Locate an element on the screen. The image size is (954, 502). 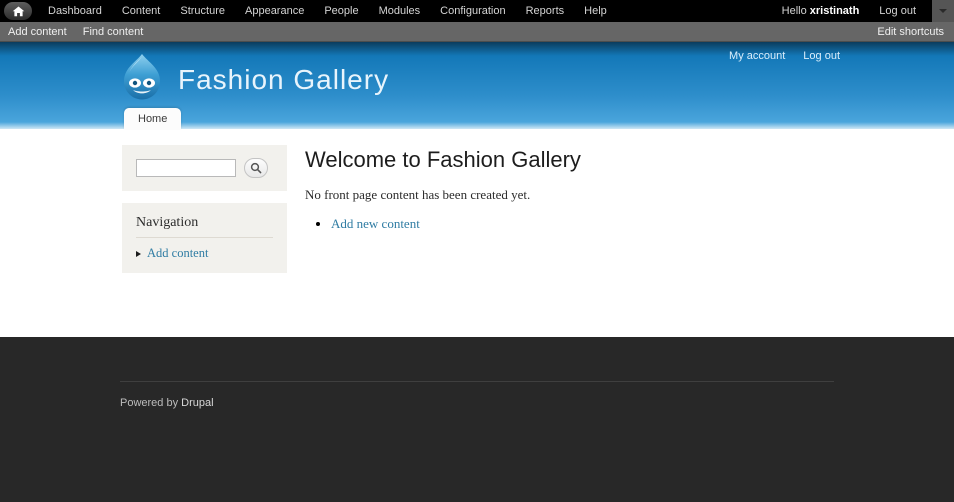
caret-down-shape is located at coordinates (943, 11).